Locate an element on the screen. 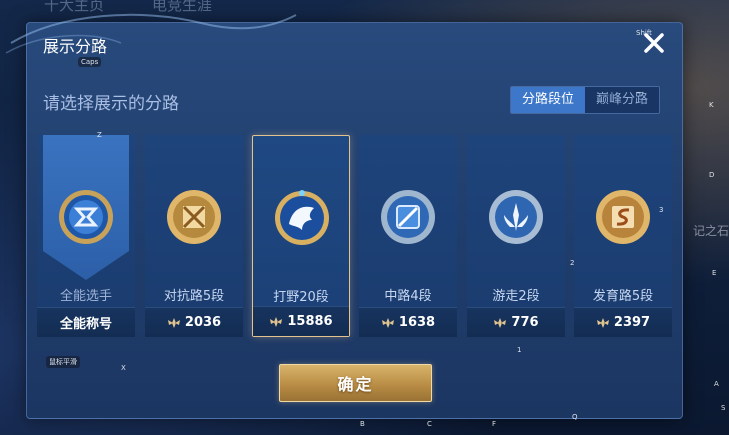 This screenshot has width=729, height=435. lane-card-jungle: 打野20段 15886 is located at coordinates (301, 236).